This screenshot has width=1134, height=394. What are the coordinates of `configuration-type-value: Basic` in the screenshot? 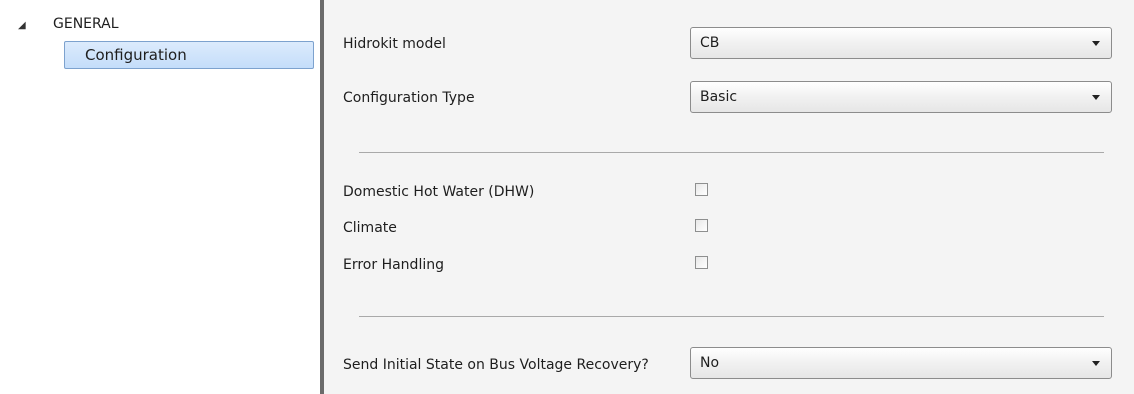 It's located at (719, 97).